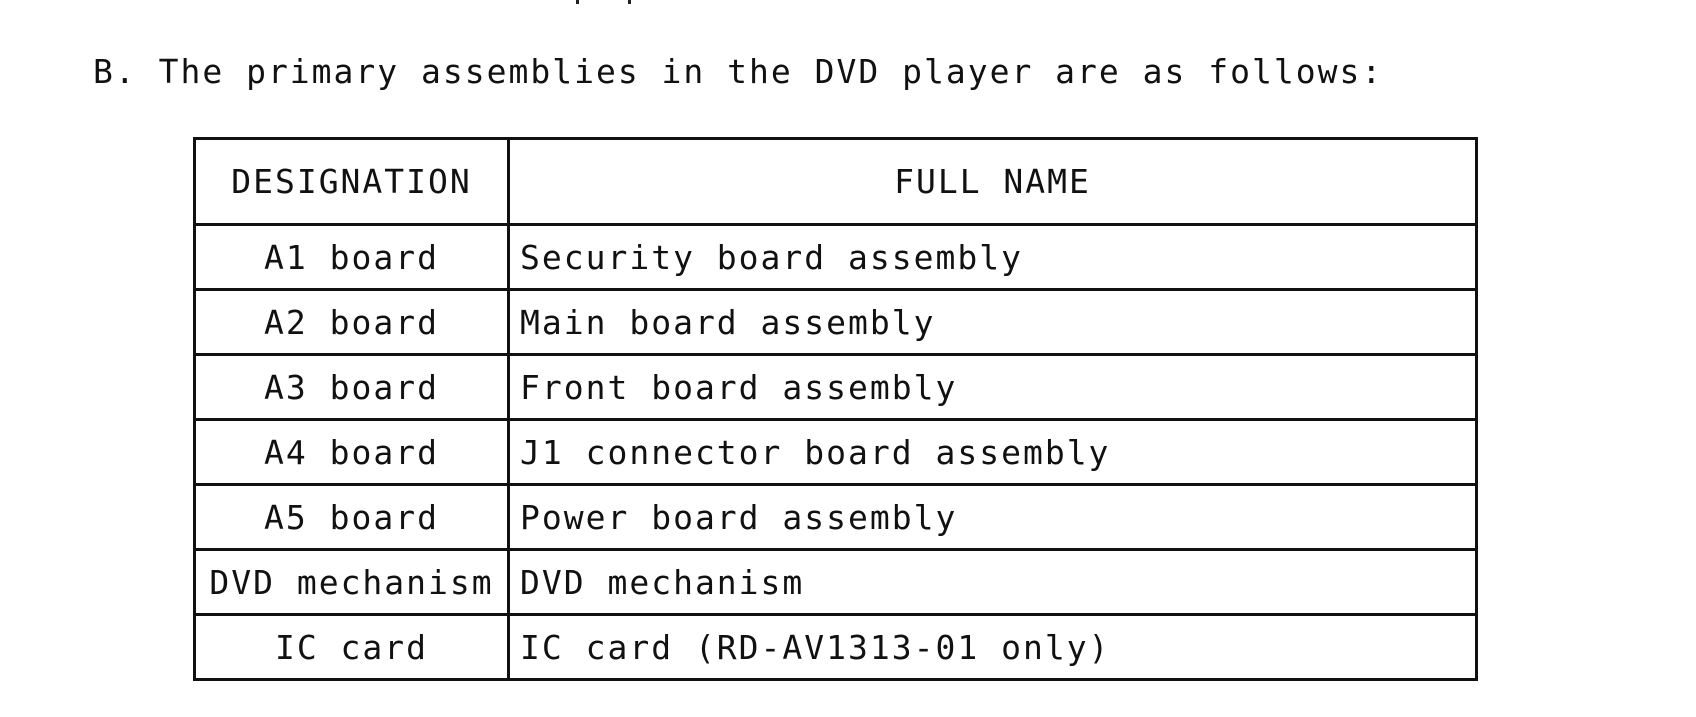 Image resolution: width=1696 pixels, height=717 pixels. Describe the element at coordinates (992, 647) in the screenshot. I see `full-name-cell: IC card (RD-AV1313-01 only)` at that location.